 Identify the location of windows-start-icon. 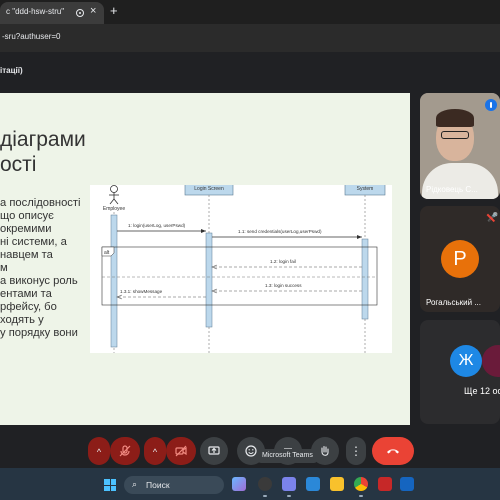
(110, 485).